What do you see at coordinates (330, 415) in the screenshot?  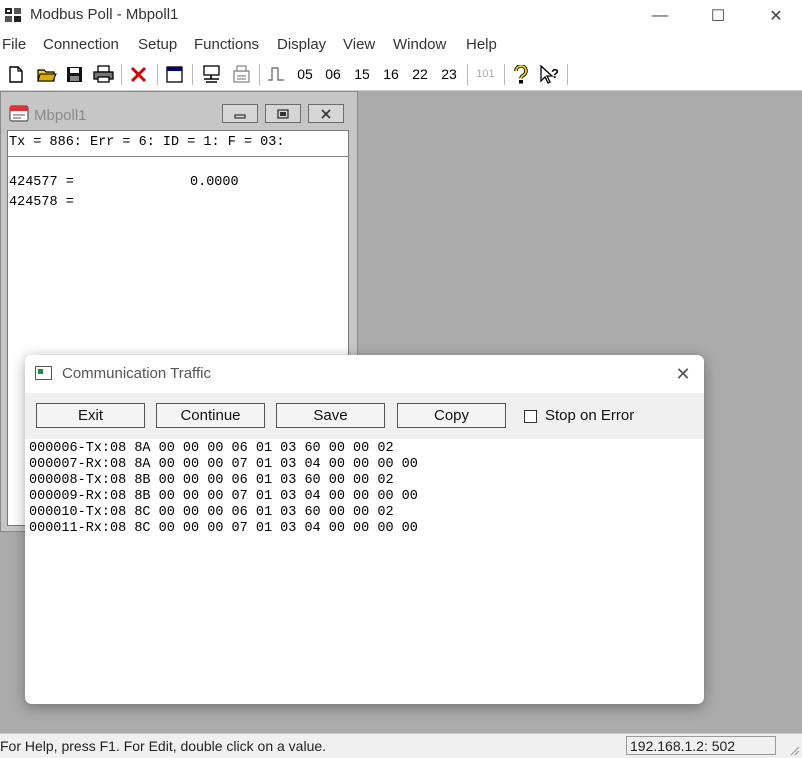 I see `save-traffic-button: Save` at bounding box center [330, 415].